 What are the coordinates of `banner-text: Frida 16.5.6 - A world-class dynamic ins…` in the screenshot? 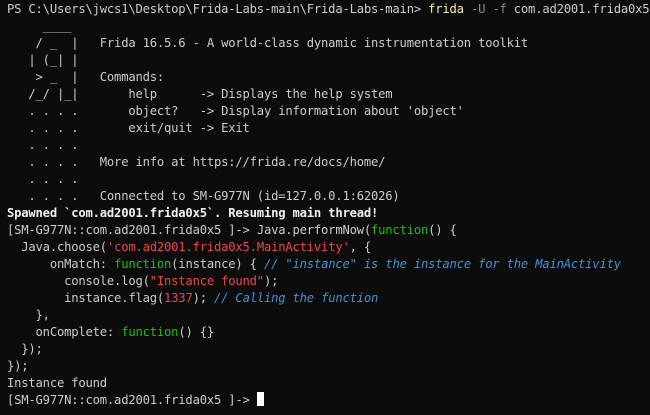 It's located at (303, 43).